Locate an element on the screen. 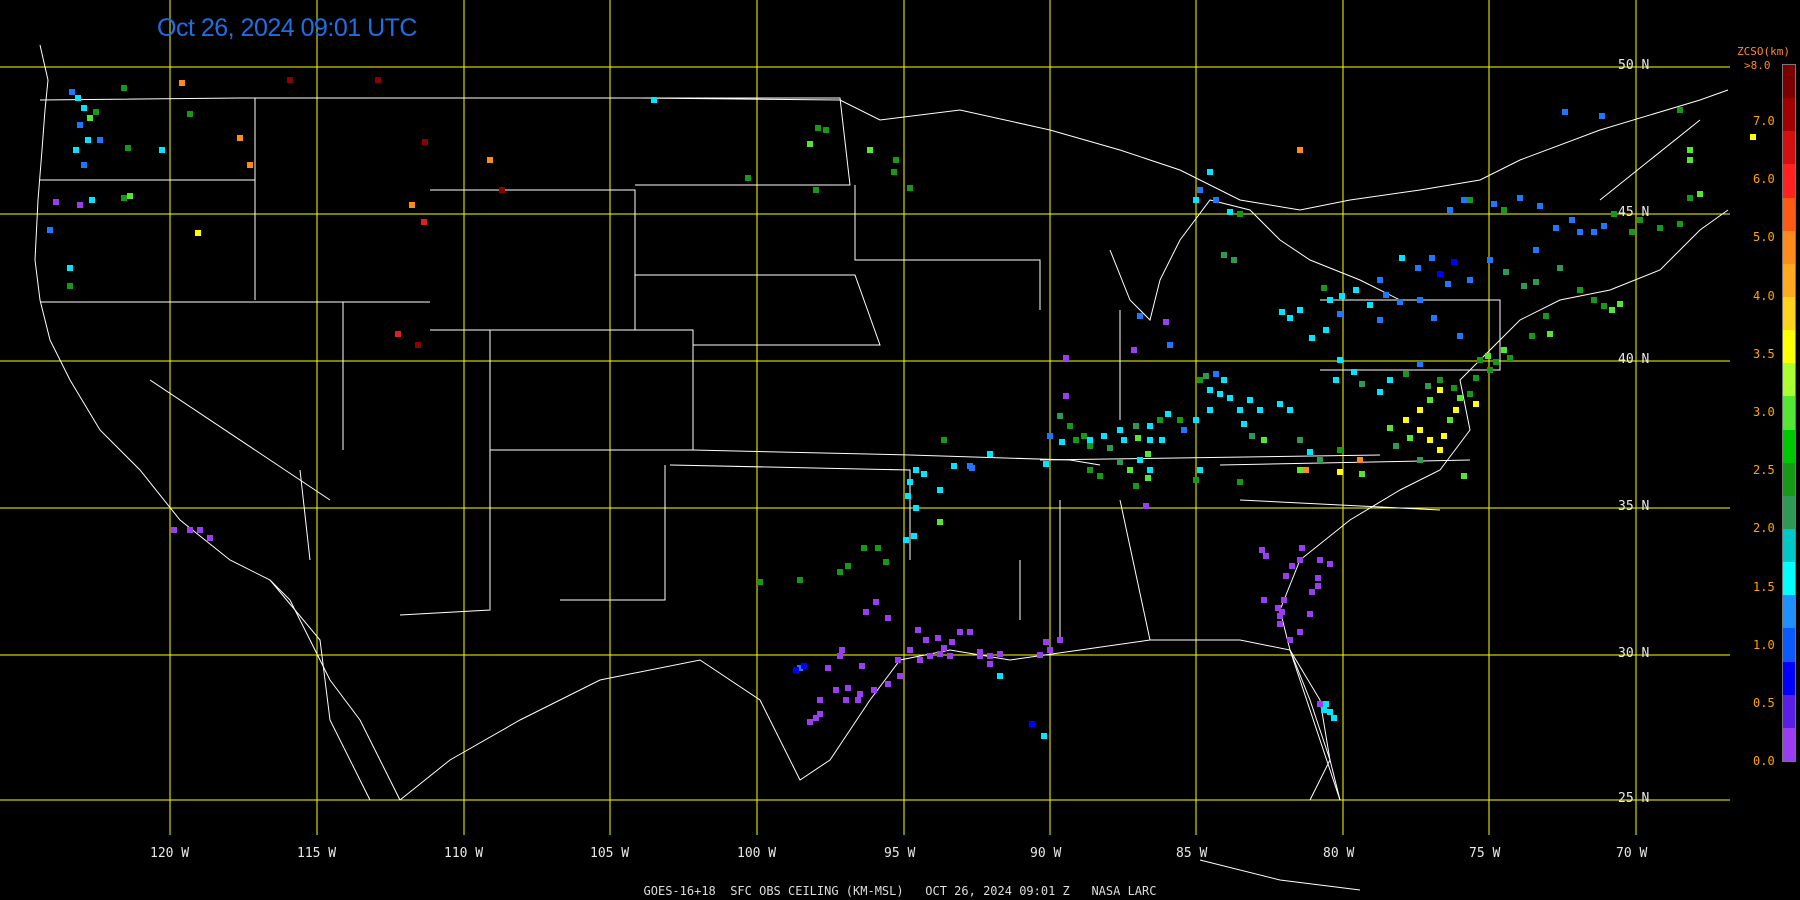  colorbar-top-label: >8.0 is located at coordinates (1757, 65).